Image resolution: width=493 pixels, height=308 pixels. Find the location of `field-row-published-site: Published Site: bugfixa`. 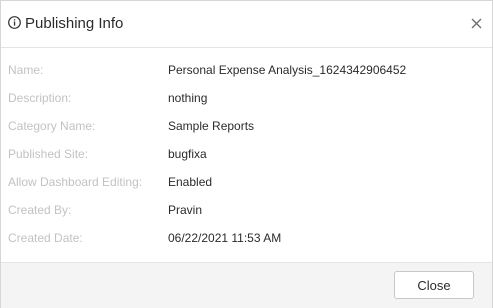

field-row-published-site: Published Site: bugfixa is located at coordinates (246, 154).